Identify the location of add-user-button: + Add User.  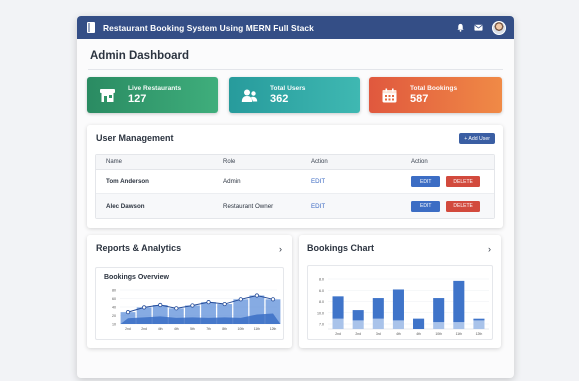
(477, 138).